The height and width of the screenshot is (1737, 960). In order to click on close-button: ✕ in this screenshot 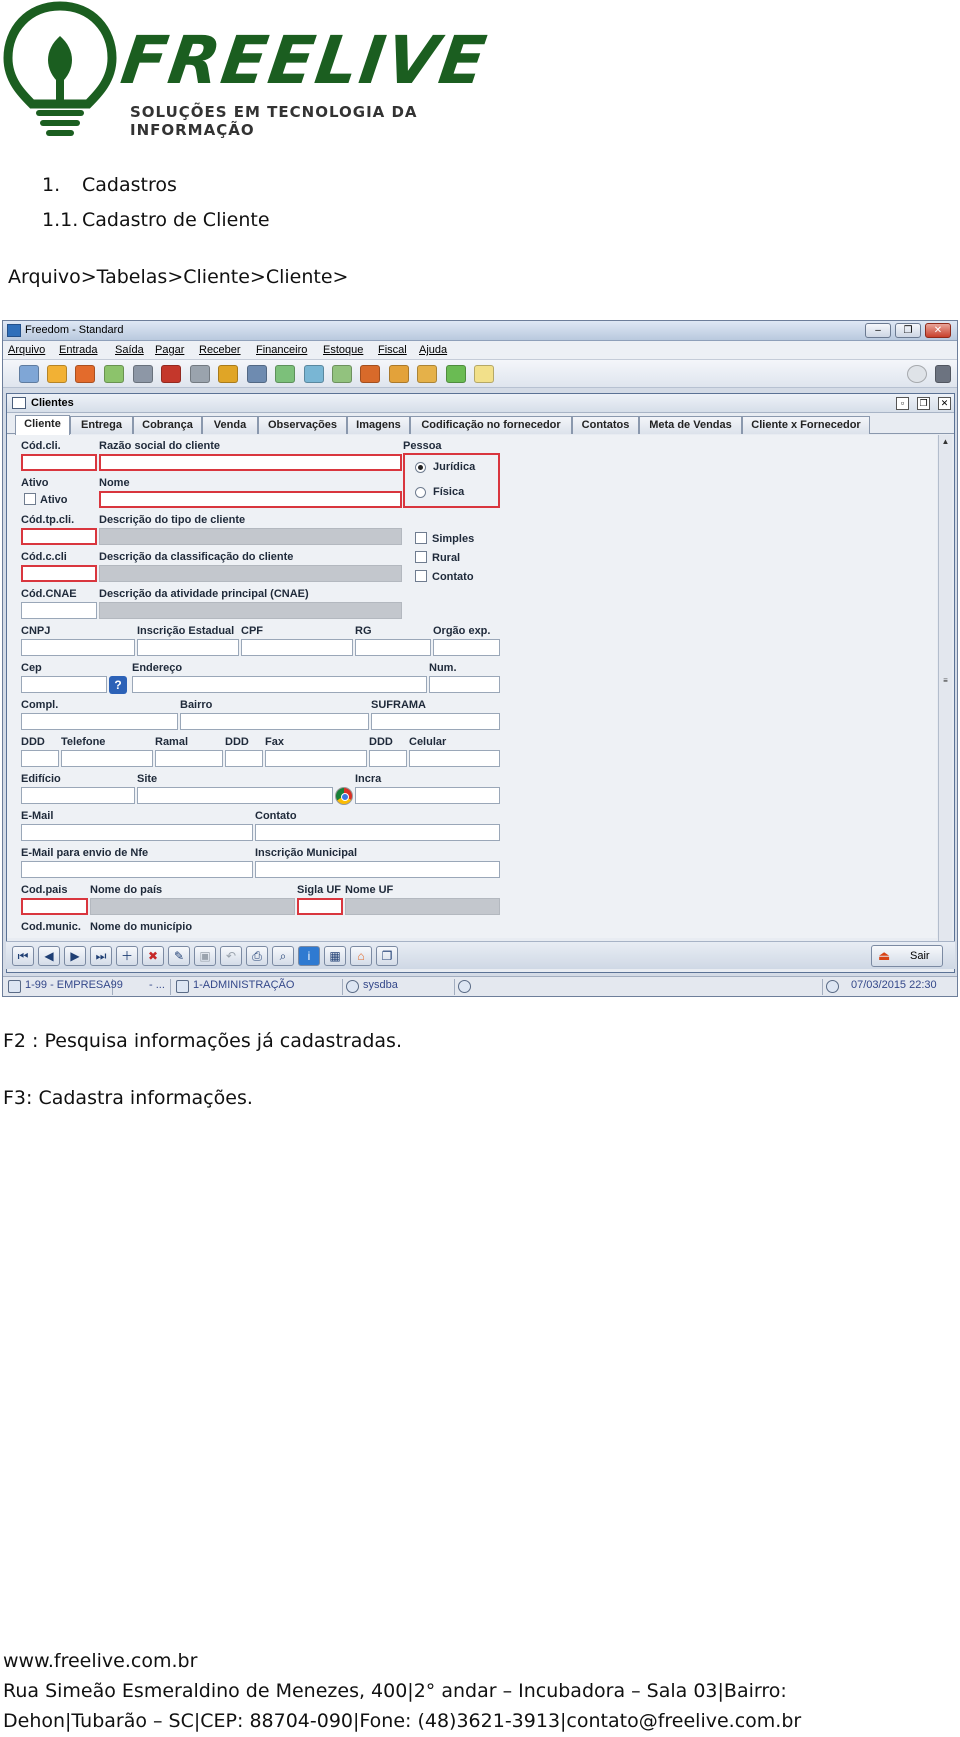, I will do `click(938, 330)`.